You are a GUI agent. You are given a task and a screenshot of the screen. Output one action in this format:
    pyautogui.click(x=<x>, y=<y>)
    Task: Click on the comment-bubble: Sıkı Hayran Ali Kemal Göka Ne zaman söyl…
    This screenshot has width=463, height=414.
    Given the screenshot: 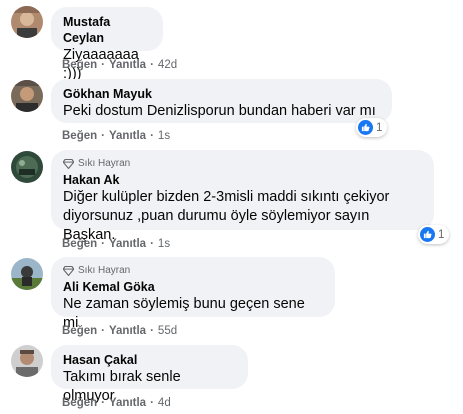 What is the action you would take?
    pyautogui.click(x=193, y=294)
    